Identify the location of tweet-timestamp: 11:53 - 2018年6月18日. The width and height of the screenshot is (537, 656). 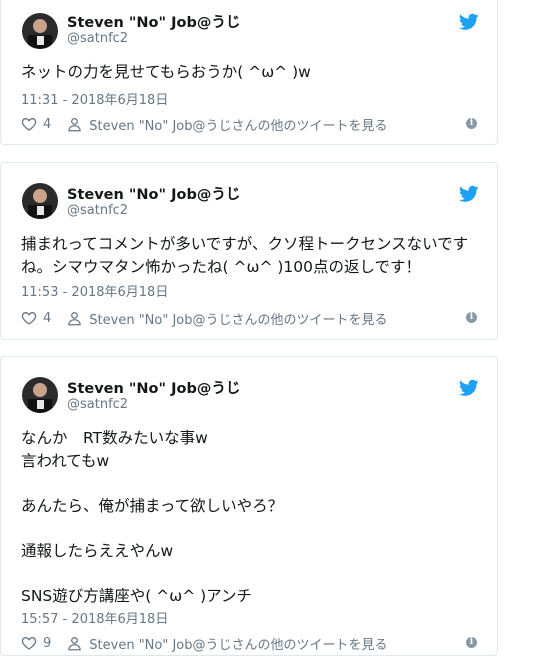
(94, 290).